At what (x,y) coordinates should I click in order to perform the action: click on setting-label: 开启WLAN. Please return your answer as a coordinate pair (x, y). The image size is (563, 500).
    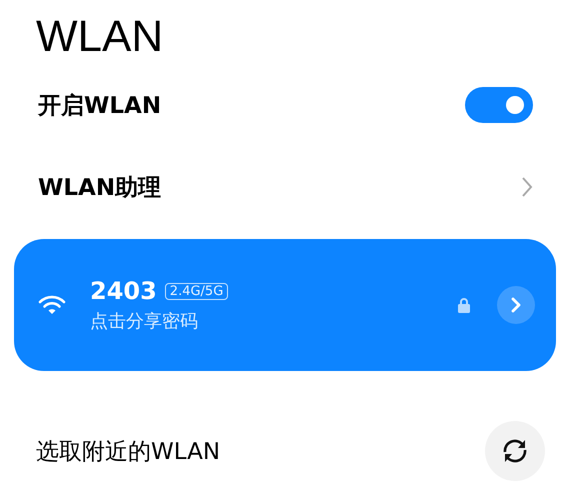
    Looking at the image, I should click on (100, 106).